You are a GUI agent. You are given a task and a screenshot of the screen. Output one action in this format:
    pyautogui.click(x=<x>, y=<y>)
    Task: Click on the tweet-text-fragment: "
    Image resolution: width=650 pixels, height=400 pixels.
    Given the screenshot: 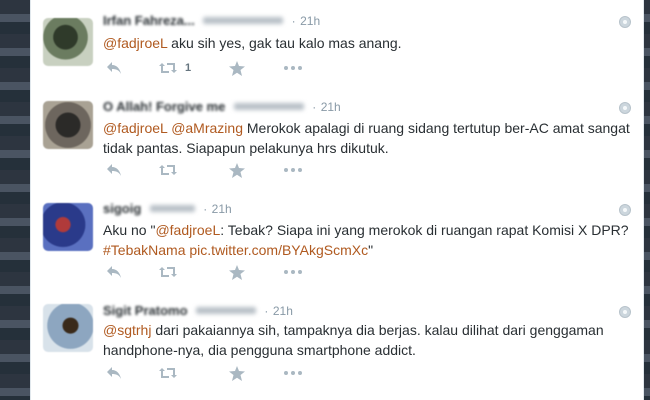 What is the action you would take?
    pyautogui.click(x=371, y=250)
    